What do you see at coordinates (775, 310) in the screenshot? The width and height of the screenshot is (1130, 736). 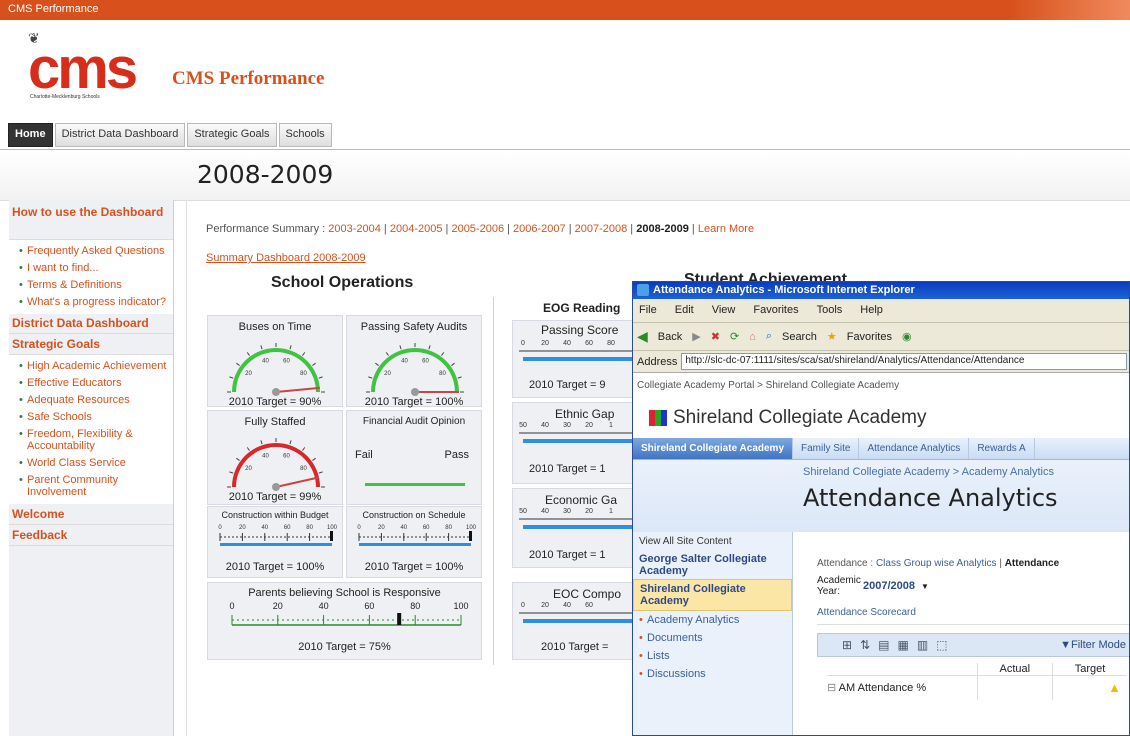 I see `menu-favorites: Favorites` at bounding box center [775, 310].